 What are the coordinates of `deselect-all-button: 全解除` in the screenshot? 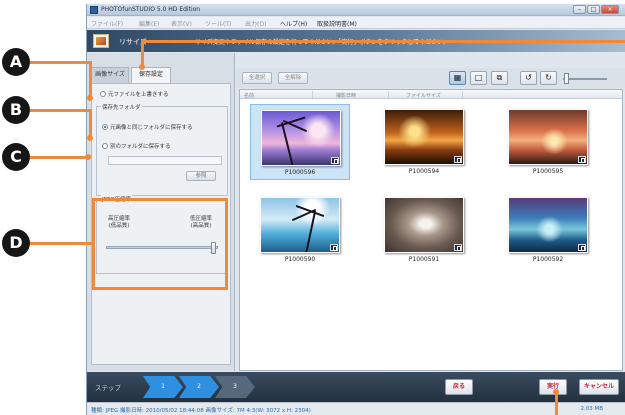 It's located at (293, 78).